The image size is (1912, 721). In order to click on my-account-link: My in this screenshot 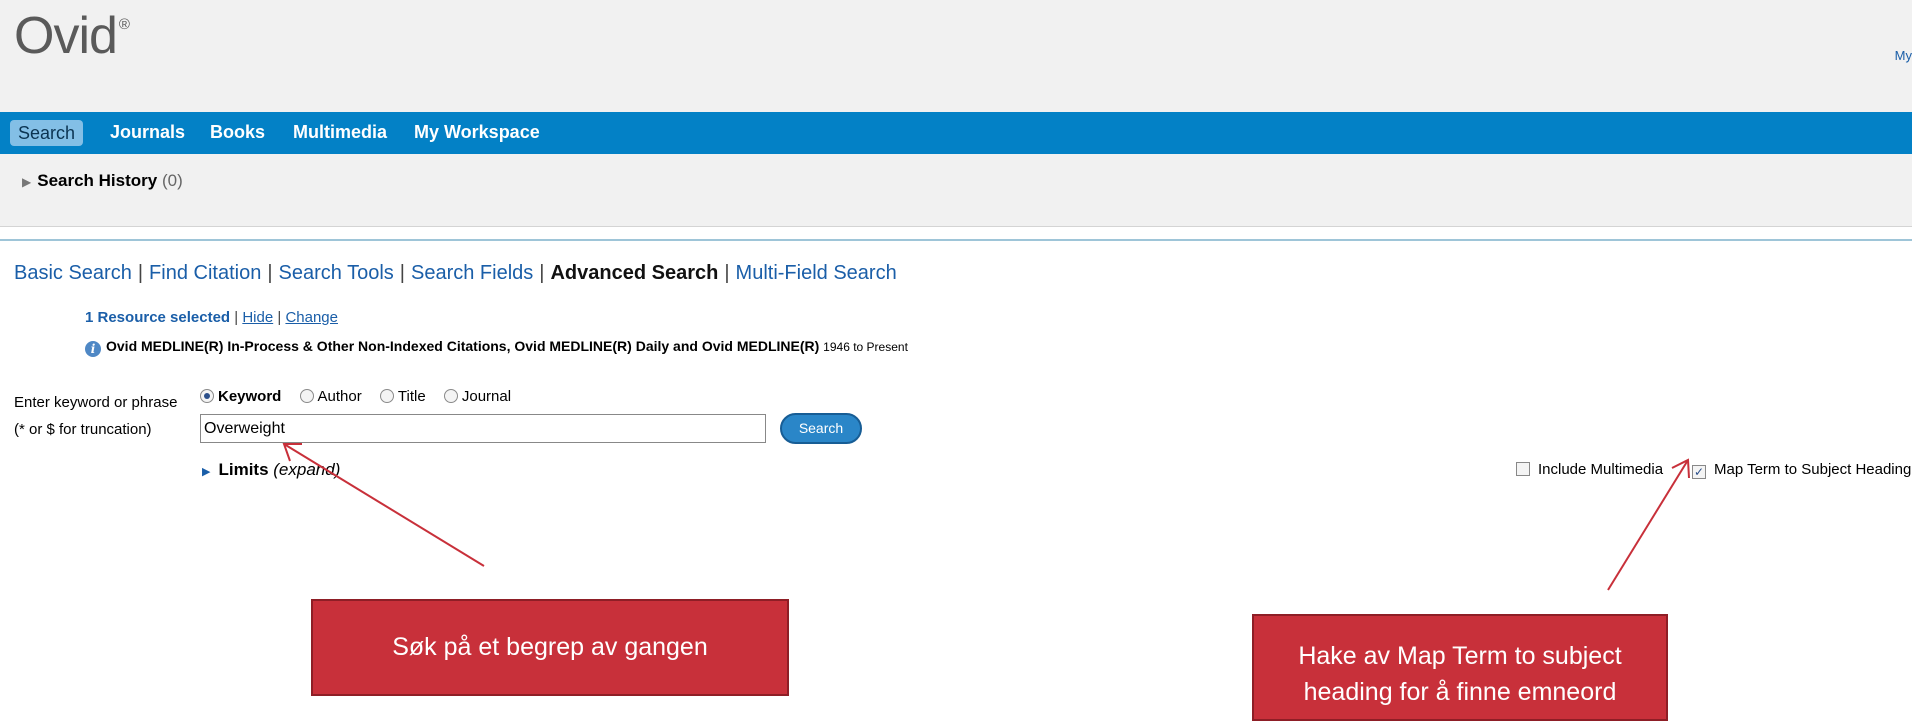, I will do `click(1903, 55)`.